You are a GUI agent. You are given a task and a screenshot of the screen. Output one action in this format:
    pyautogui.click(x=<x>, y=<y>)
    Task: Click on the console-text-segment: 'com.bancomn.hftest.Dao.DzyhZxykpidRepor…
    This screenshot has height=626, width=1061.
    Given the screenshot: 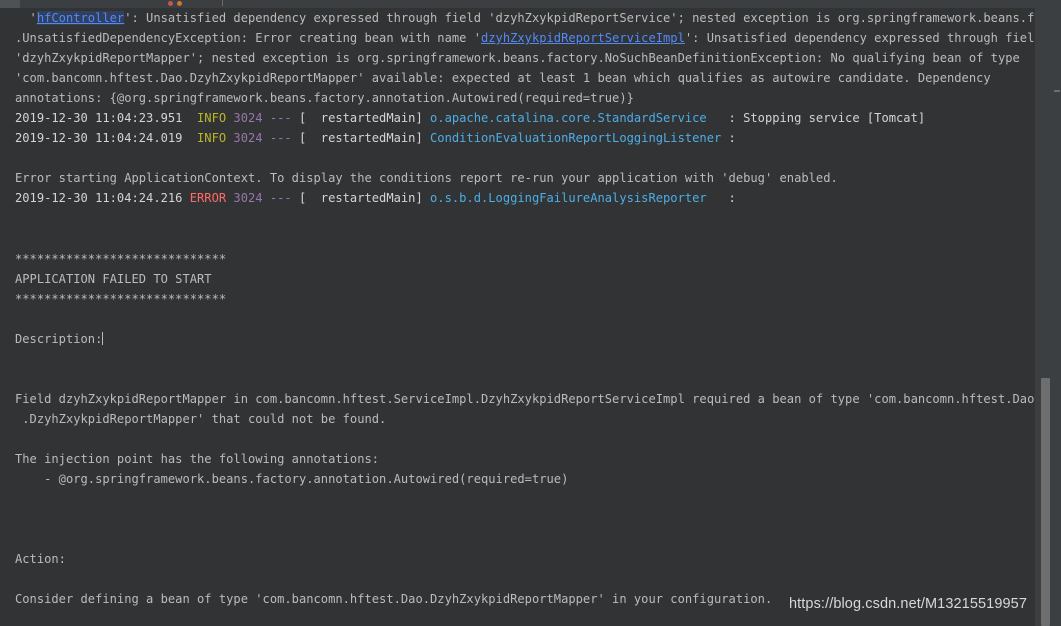 What is the action you would take?
    pyautogui.click(x=503, y=78)
    